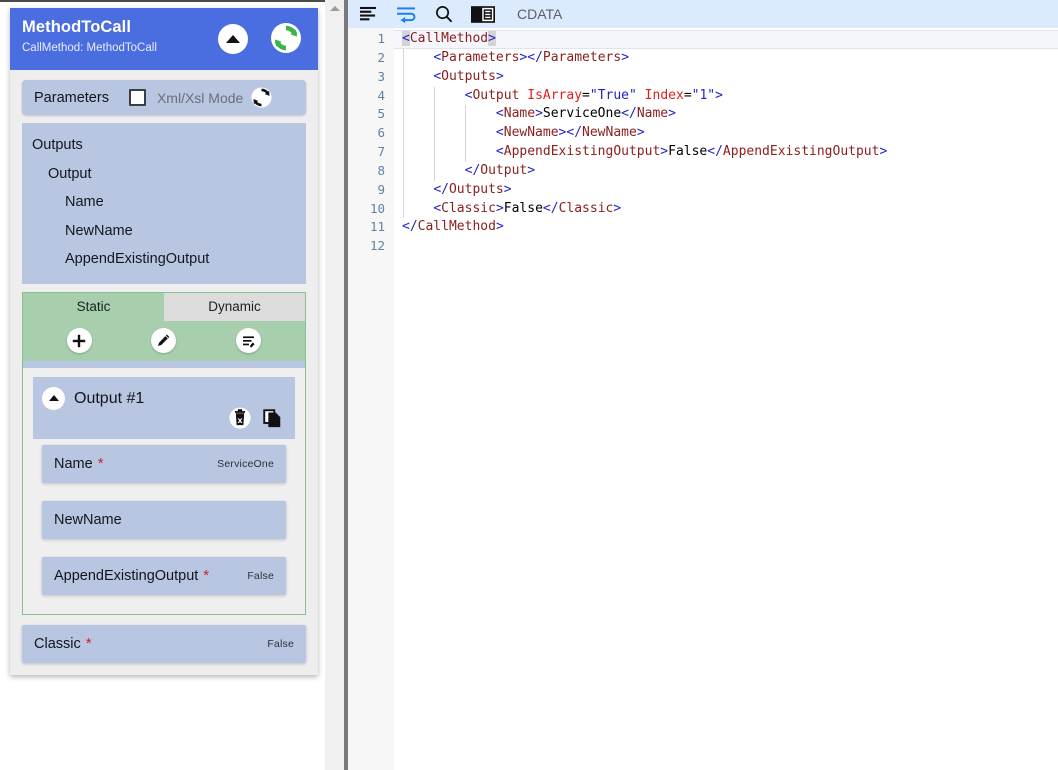  What do you see at coordinates (381, 189) in the screenshot?
I see `line-number: 9` at bounding box center [381, 189].